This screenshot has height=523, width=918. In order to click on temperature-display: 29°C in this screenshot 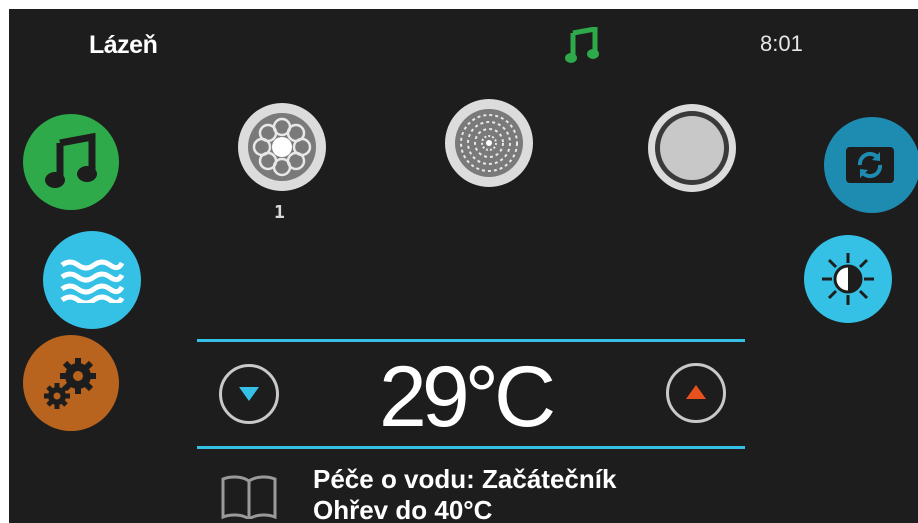, I will do `click(467, 397)`.